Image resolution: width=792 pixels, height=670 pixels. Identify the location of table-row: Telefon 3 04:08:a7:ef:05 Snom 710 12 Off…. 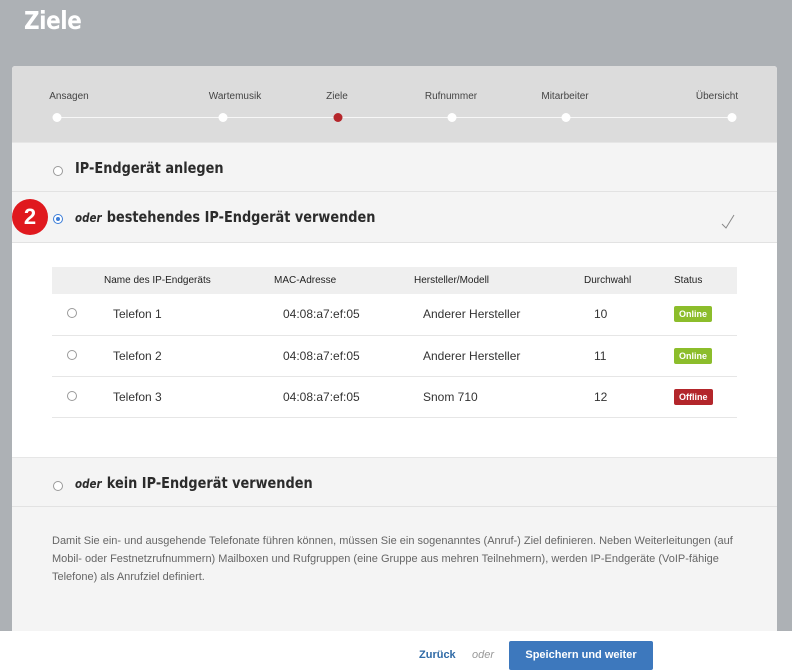
(394, 397).